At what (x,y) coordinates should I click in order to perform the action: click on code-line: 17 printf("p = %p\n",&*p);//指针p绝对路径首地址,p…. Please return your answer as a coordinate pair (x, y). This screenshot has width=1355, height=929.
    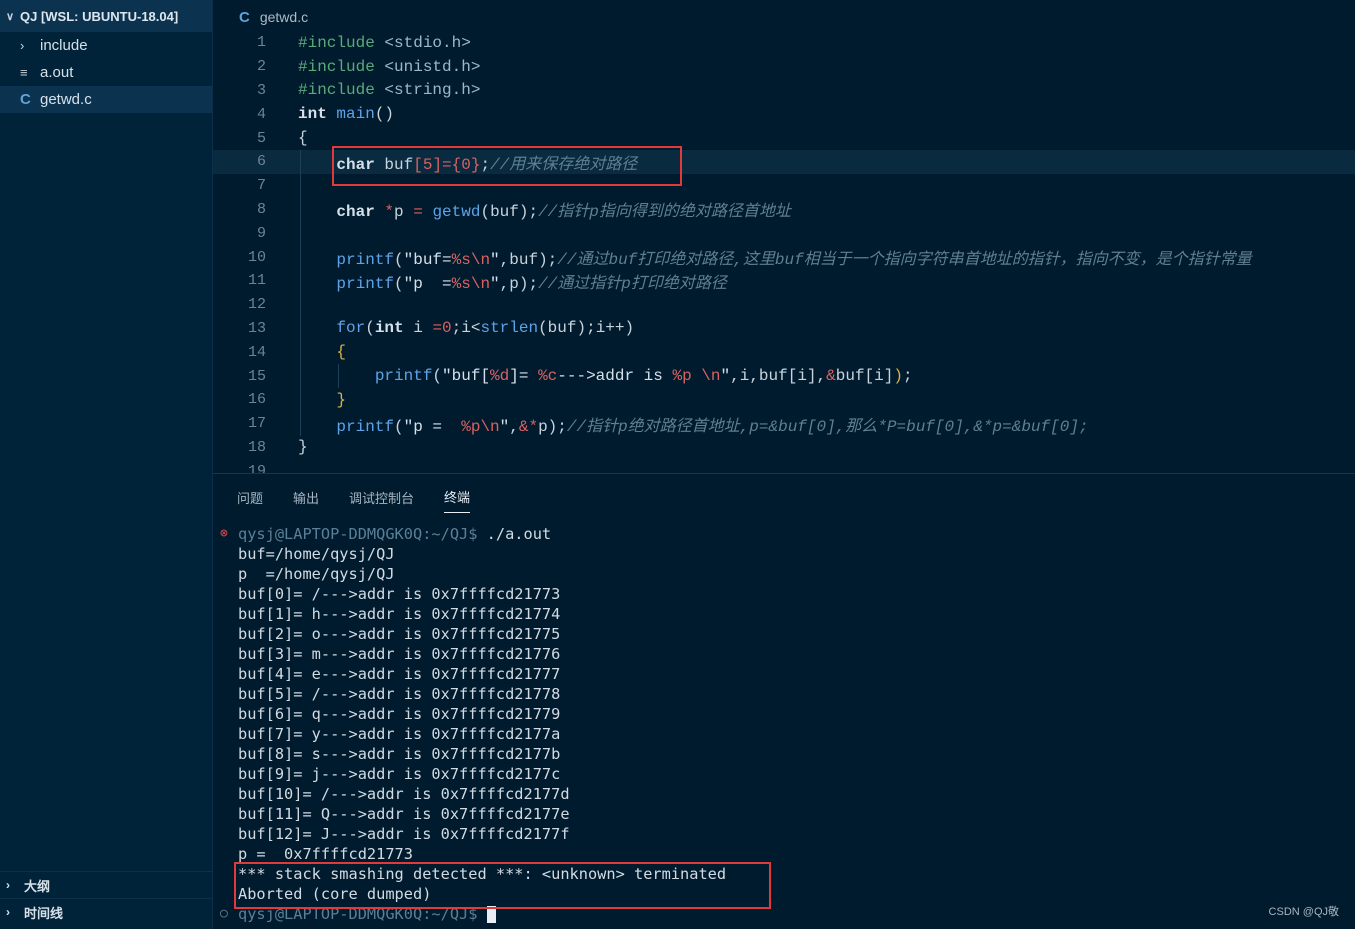
    Looking at the image, I should click on (784, 423).